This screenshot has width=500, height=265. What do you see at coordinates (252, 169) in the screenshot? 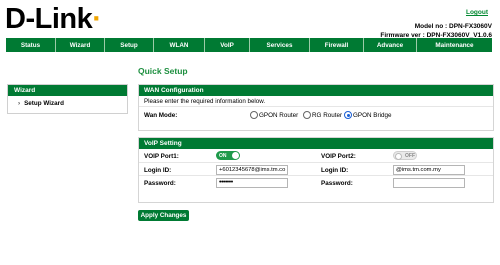
I see `port1-login-input: +6012345678@ims.tm.co` at bounding box center [252, 169].